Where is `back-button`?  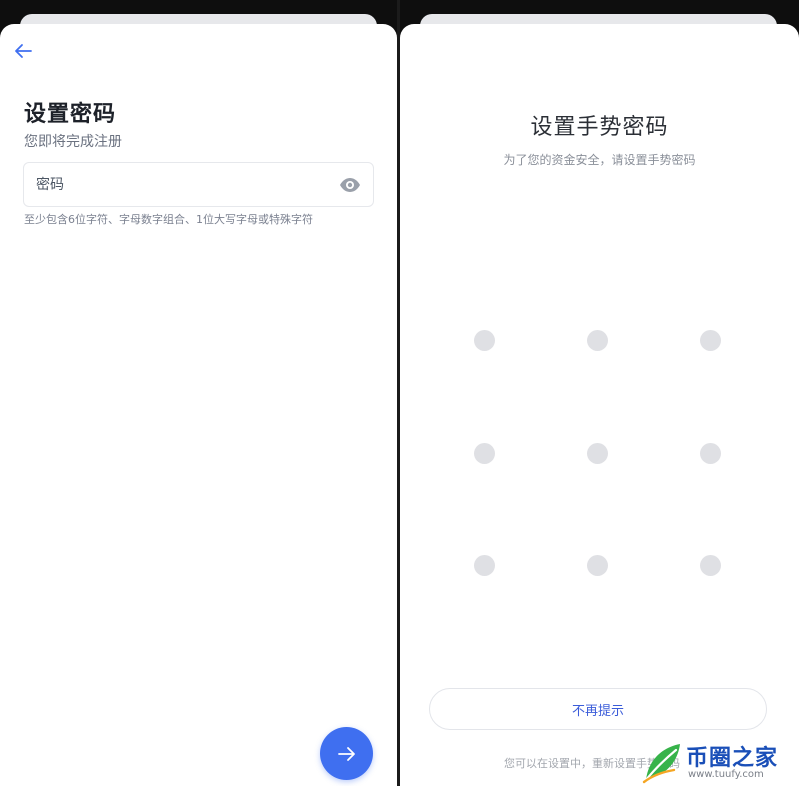 back-button is located at coordinates (23, 51).